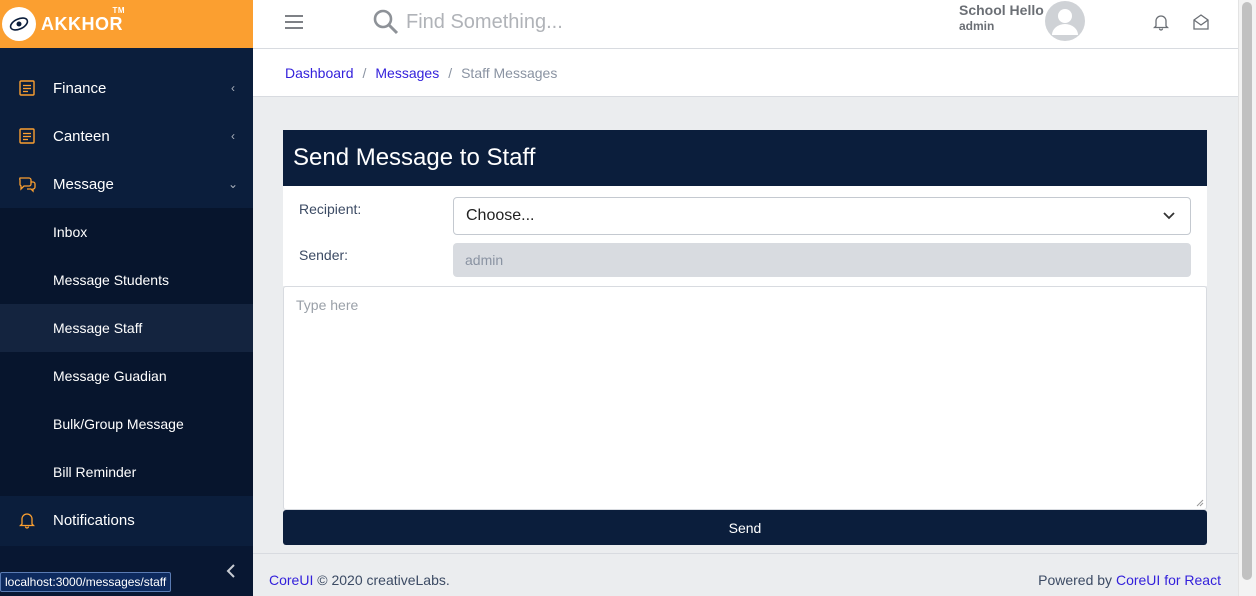 This screenshot has height=596, width=1256. I want to click on sidebar-item-label: Message, so click(83, 184).